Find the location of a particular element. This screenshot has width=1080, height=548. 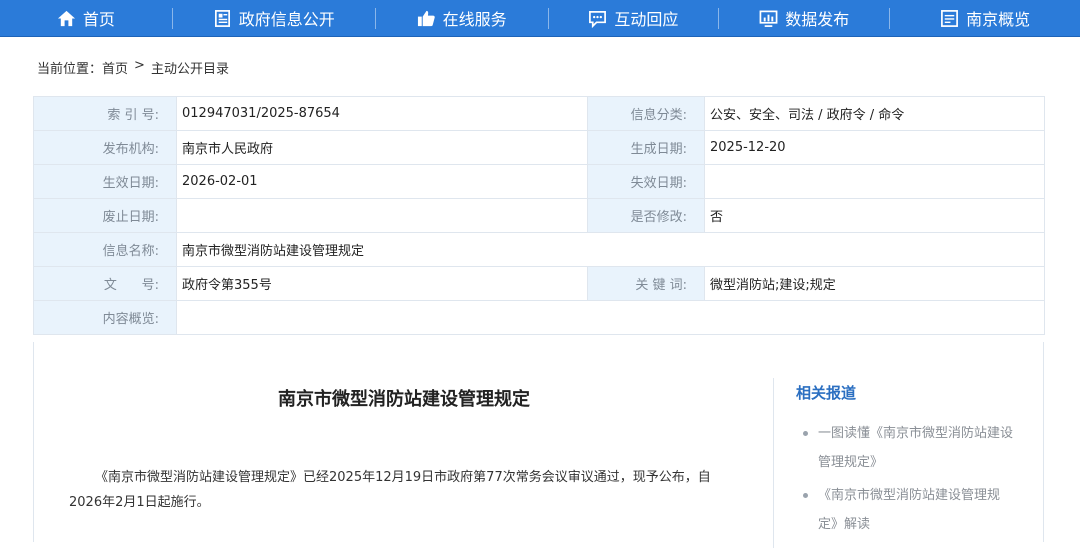

nav-item-interaction: 互动回应 is located at coordinates (634, 18).